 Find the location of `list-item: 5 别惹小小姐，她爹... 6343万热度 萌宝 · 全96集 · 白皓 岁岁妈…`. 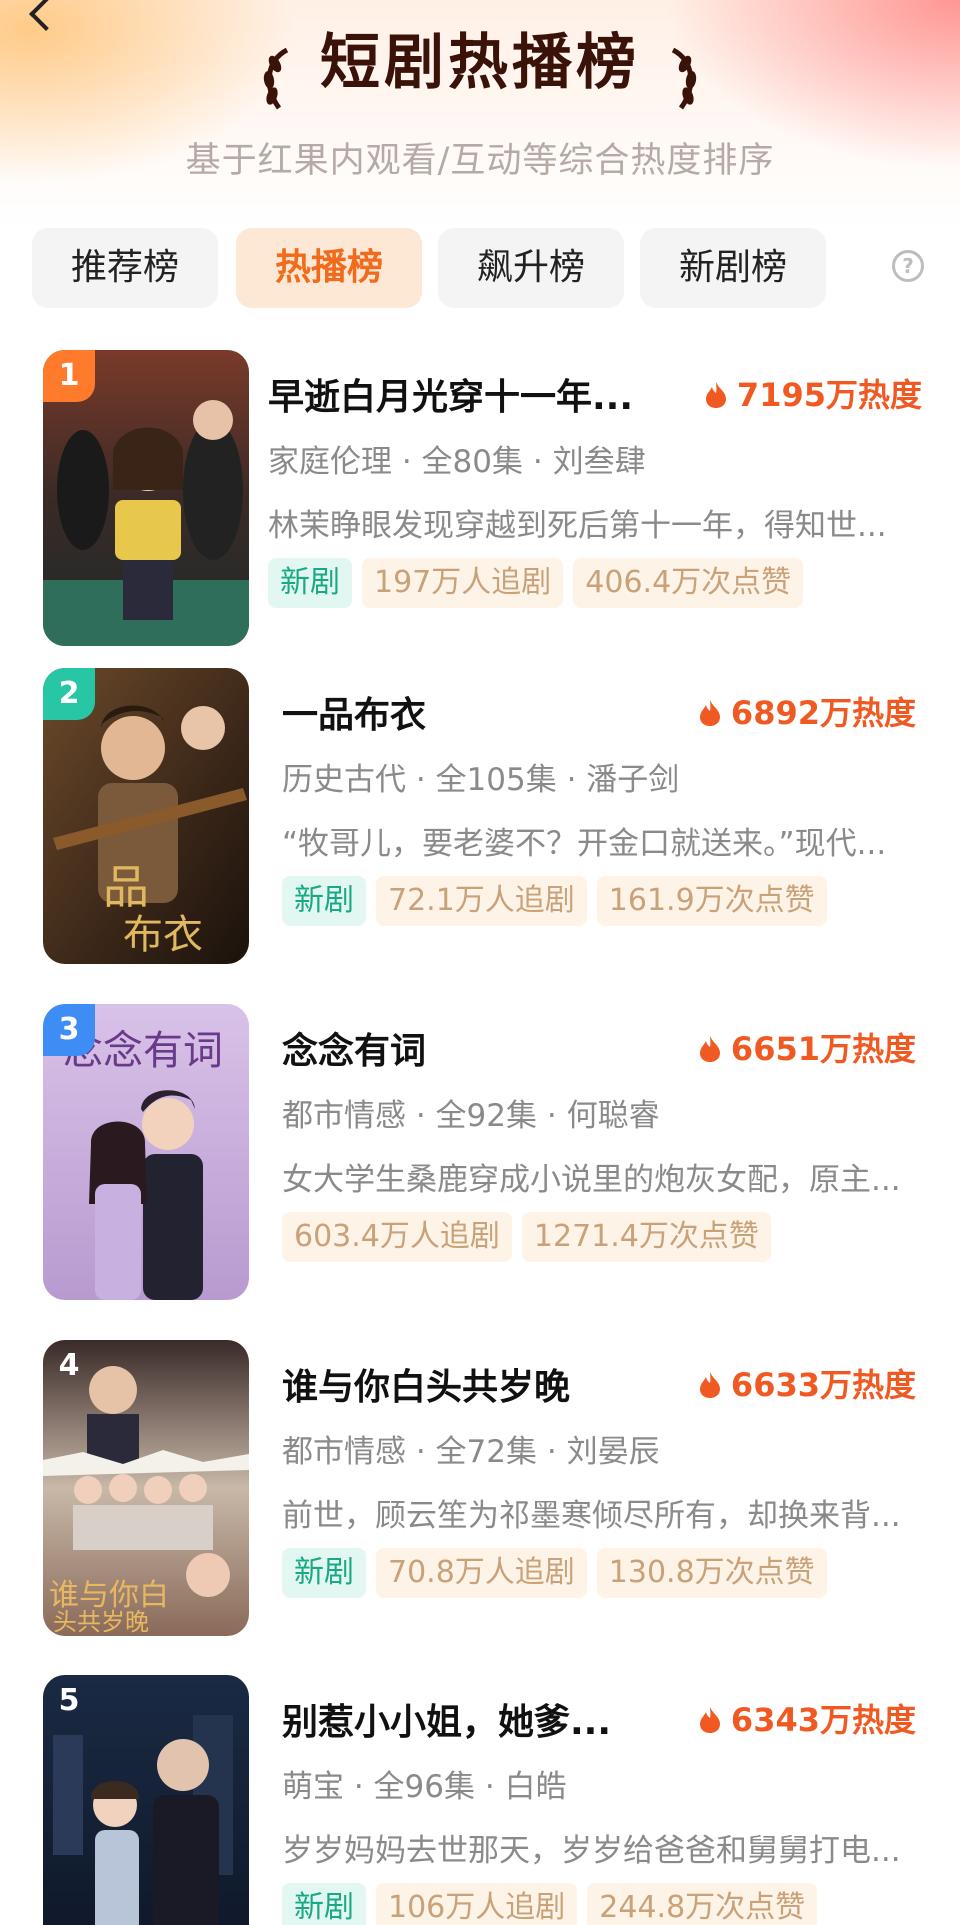

list-item: 5 别惹小小姐，她爹... 6343万热度 萌宝 · 全96集 · 白皓 岁岁妈… is located at coordinates (480, 1800).